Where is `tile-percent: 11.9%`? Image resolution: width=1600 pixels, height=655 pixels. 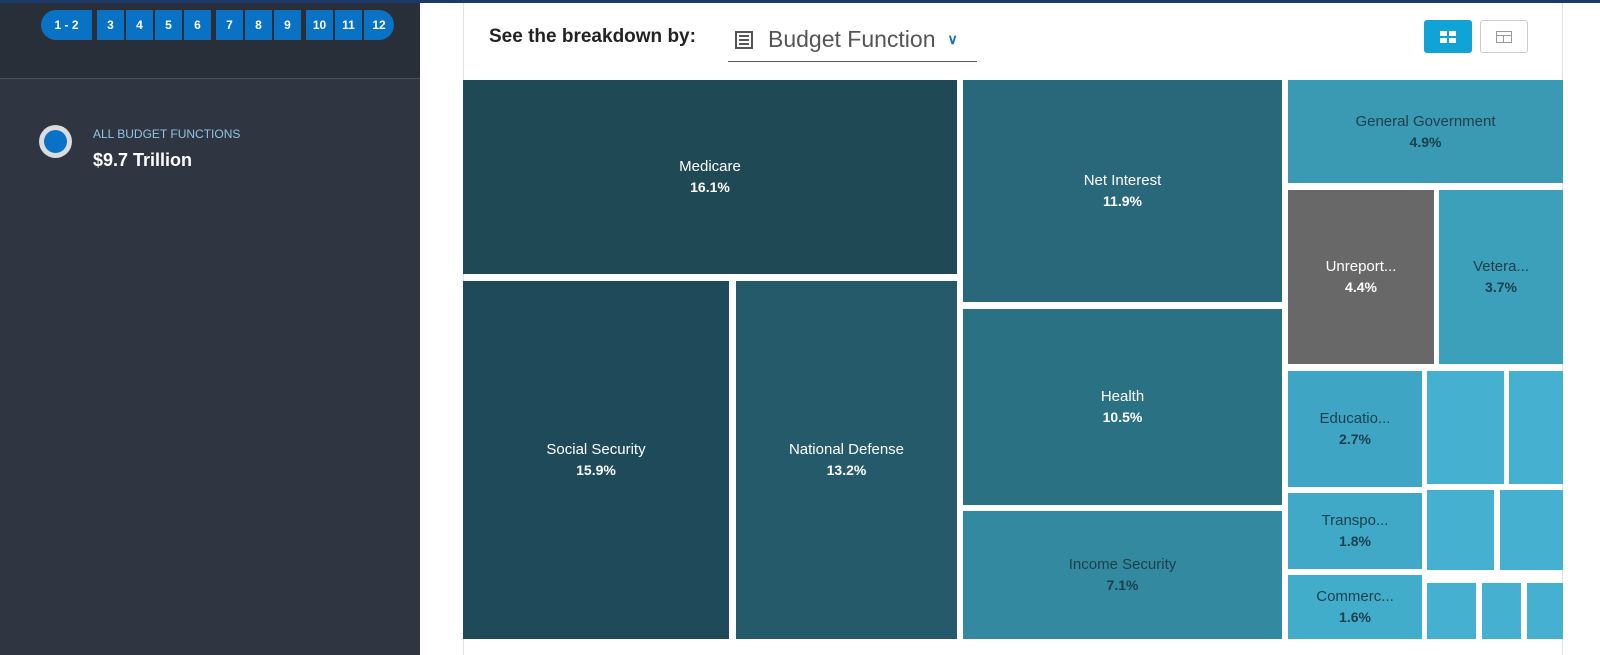
tile-percent: 11.9% is located at coordinates (1122, 201).